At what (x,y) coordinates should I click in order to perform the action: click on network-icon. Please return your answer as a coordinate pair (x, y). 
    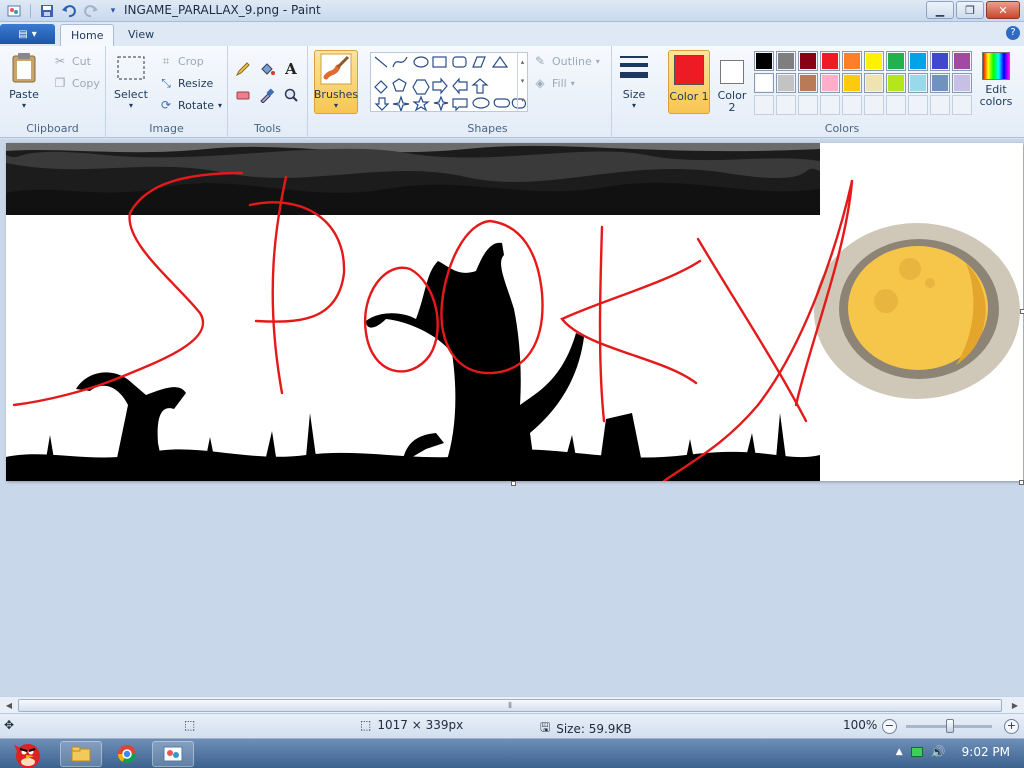
    Looking at the image, I should click on (916, 752).